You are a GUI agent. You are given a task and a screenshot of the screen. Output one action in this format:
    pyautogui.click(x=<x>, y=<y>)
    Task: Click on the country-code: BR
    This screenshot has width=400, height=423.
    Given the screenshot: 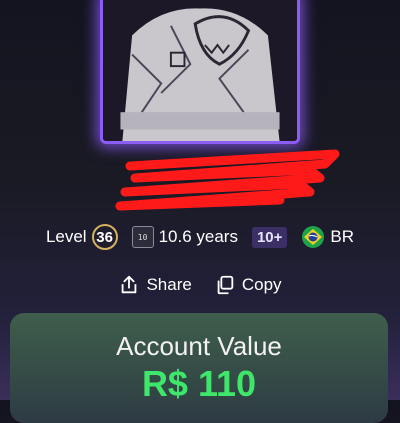 What is the action you would take?
    pyautogui.click(x=342, y=236)
    